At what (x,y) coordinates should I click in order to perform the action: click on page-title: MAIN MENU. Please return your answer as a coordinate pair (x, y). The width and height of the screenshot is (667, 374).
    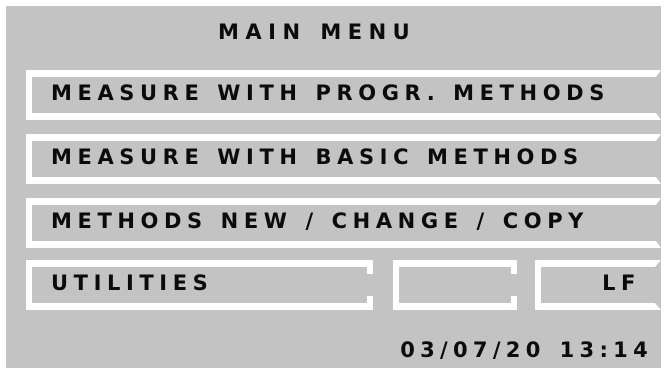
    Looking at the image, I should click on (317, 32).